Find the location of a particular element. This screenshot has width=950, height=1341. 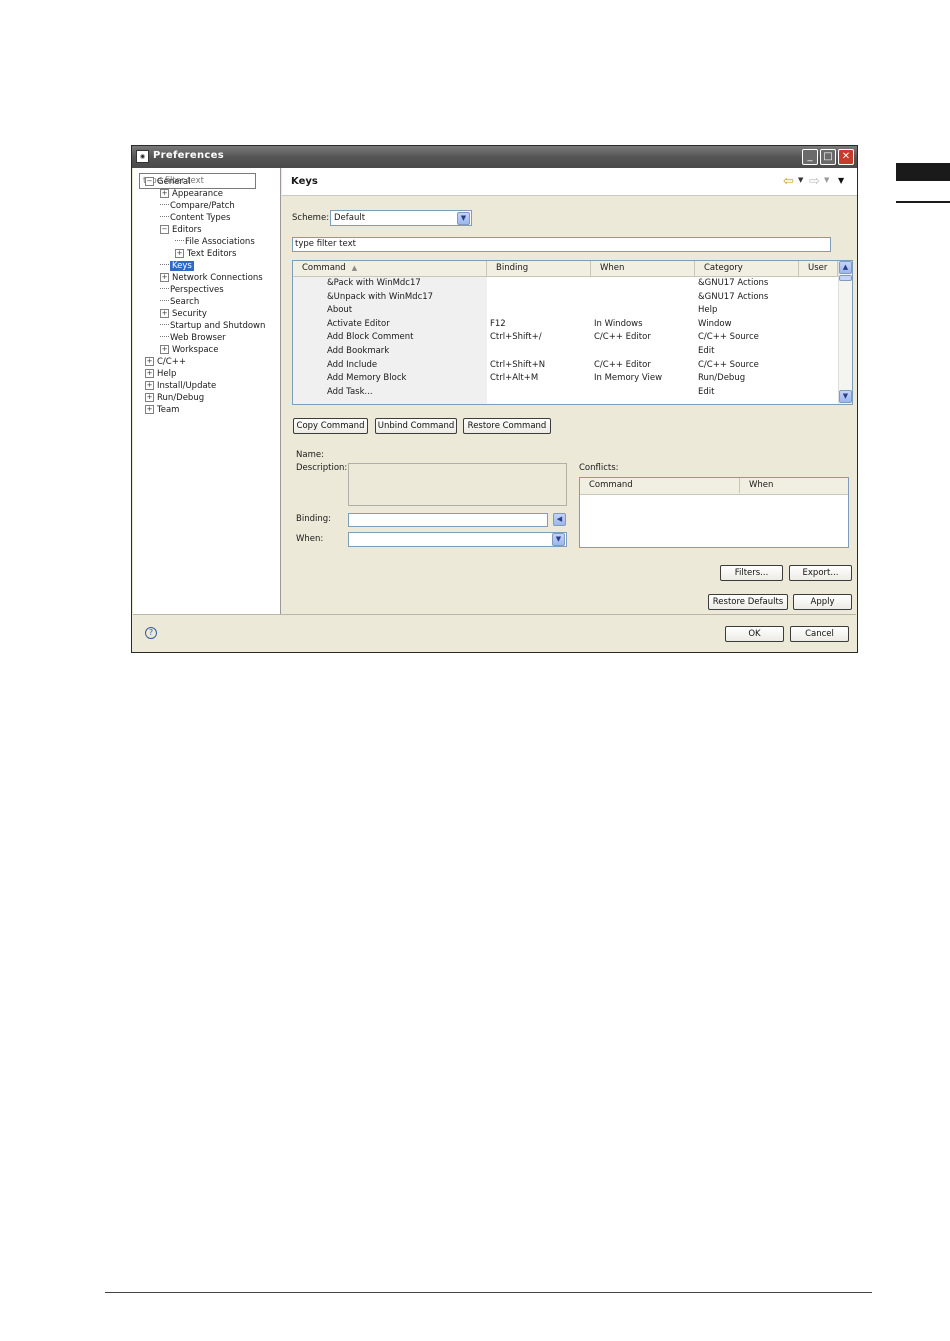

tree-item-search: Search is located at coordinates (179, 302).